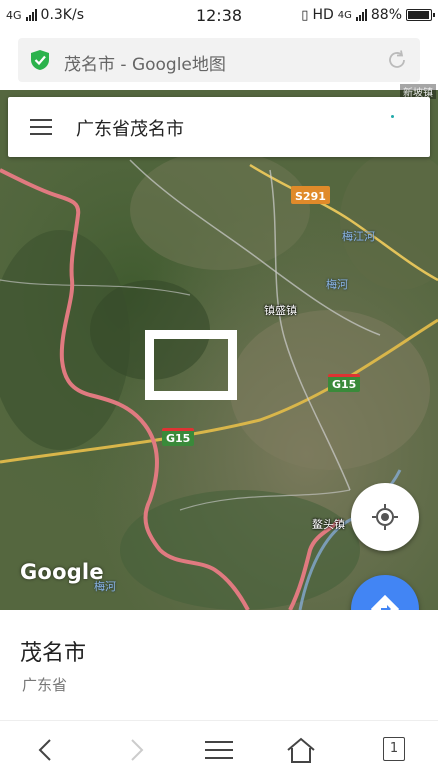 The height and width of the screenshot is (779, 438). Describe the element at coordinates (130, 128) in the screenshot. I see `search-query: 广东省茂名市` at that location.